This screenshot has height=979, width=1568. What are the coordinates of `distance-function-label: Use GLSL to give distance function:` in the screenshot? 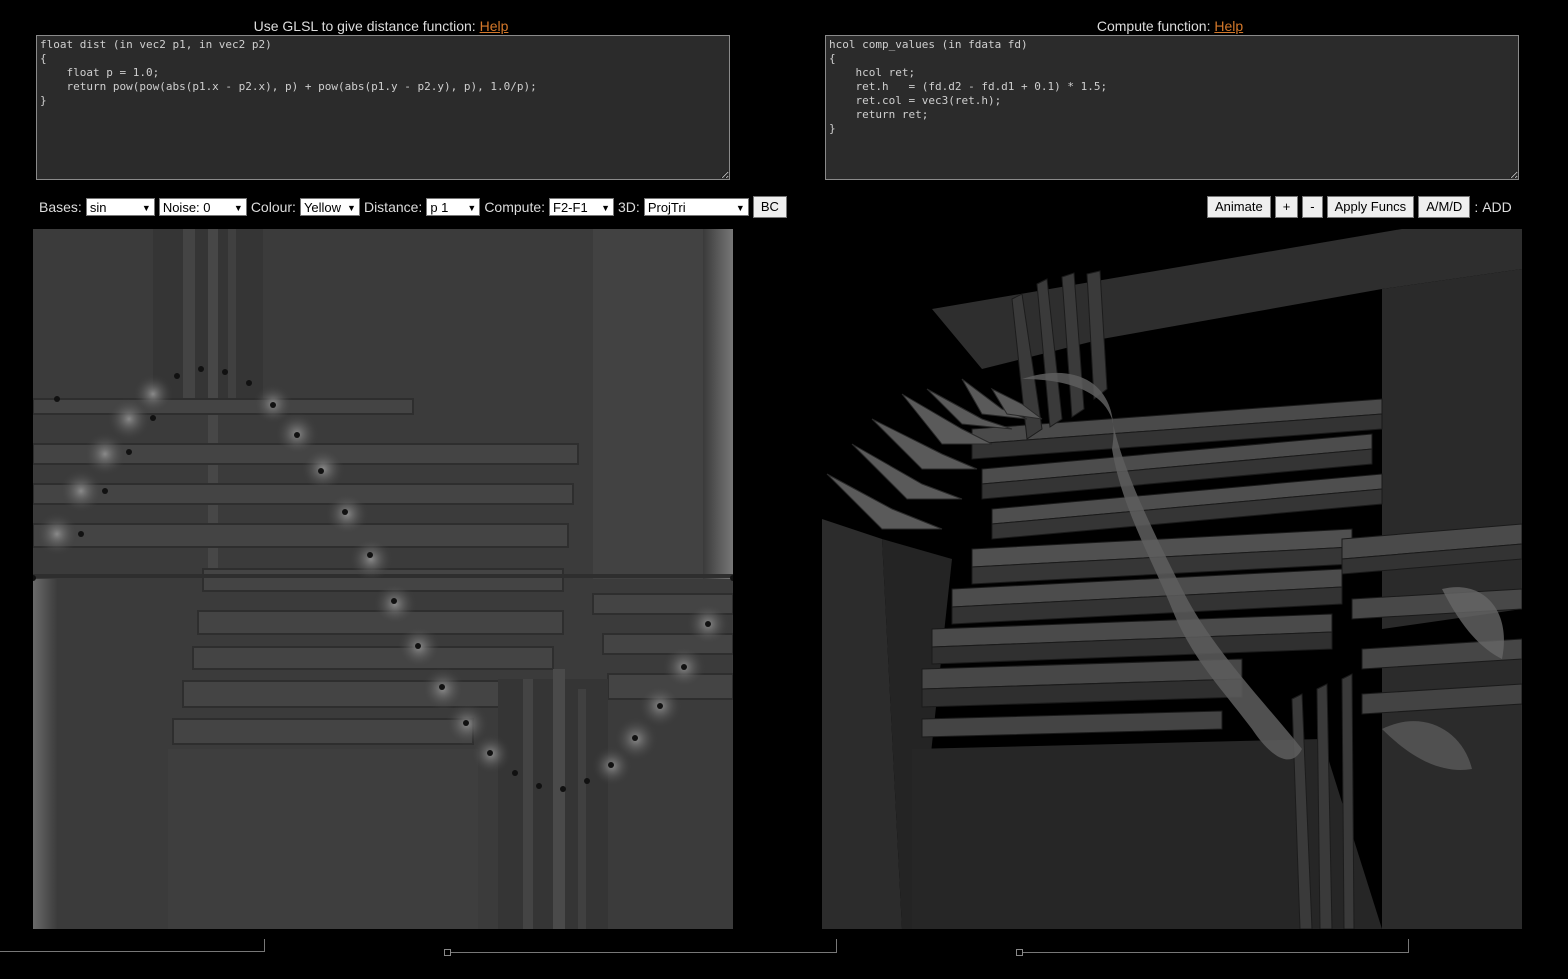 It's located at (364, 26).